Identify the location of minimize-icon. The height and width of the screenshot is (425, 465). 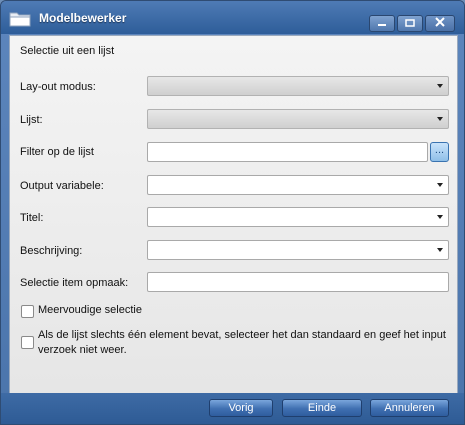
(382, 24).